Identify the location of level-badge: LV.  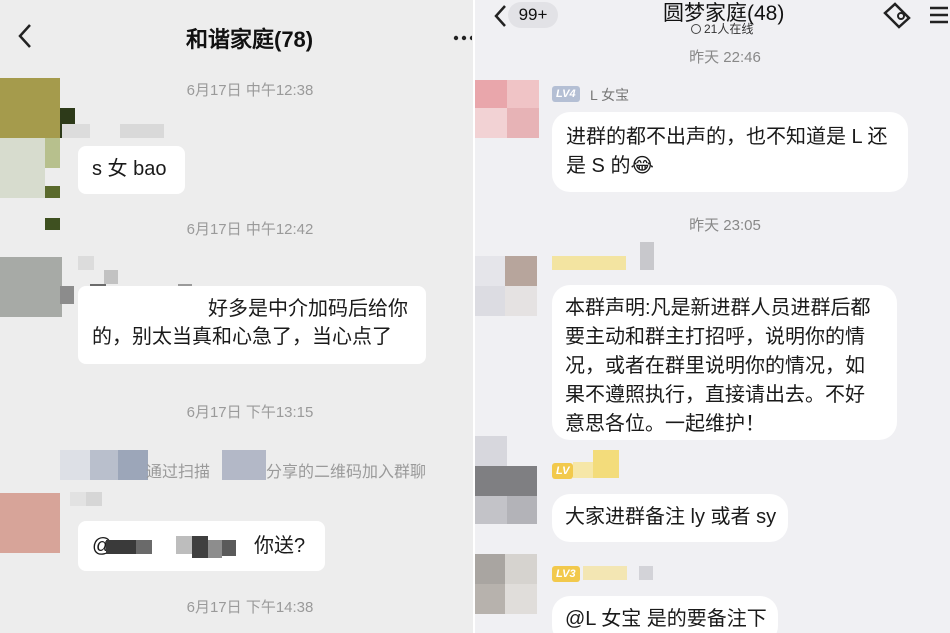
(563, 471).